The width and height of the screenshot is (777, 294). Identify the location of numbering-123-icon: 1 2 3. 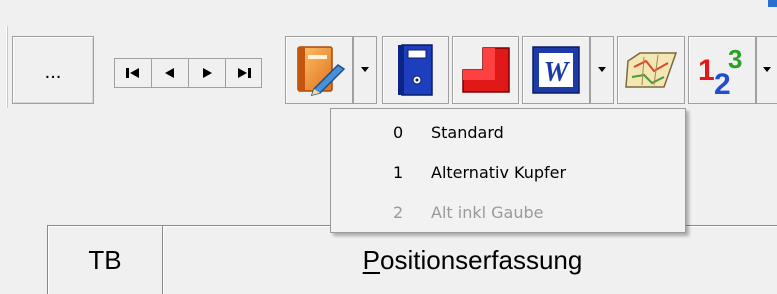
(720, 71).